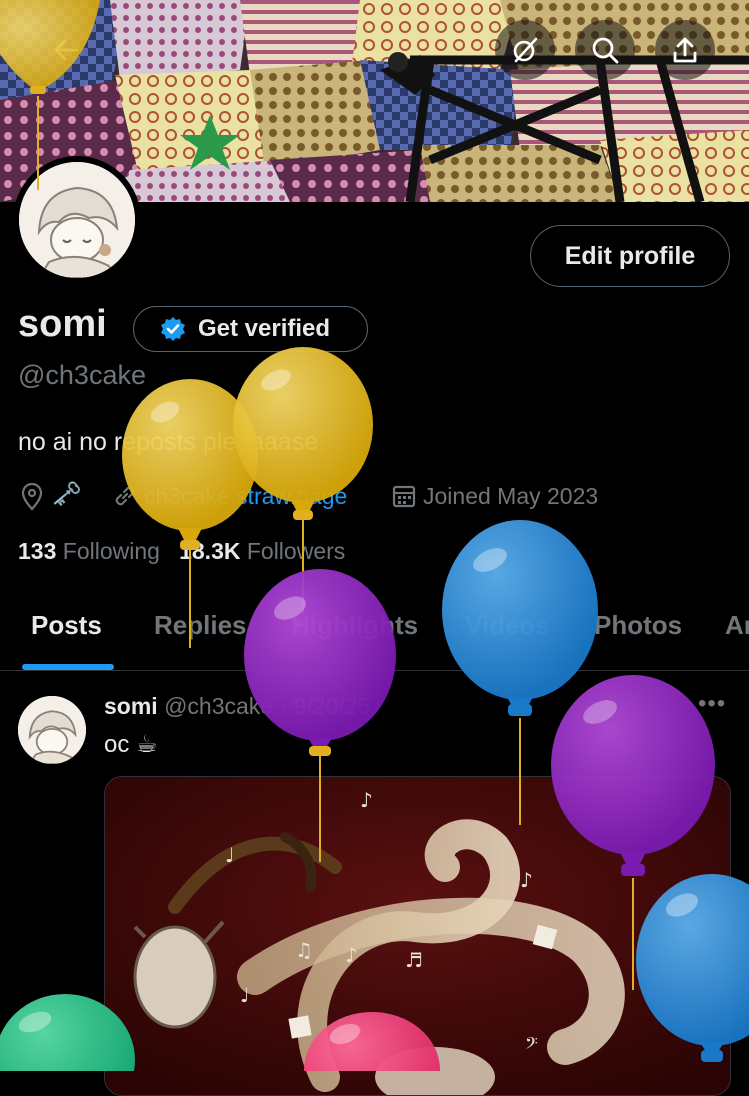 This screenshot has height=1096, width=749. What do you see at coordinates (630, 256) in the screenshot?
I see `edit-profile-button: Edit profile` at bounding box center [630, 256].